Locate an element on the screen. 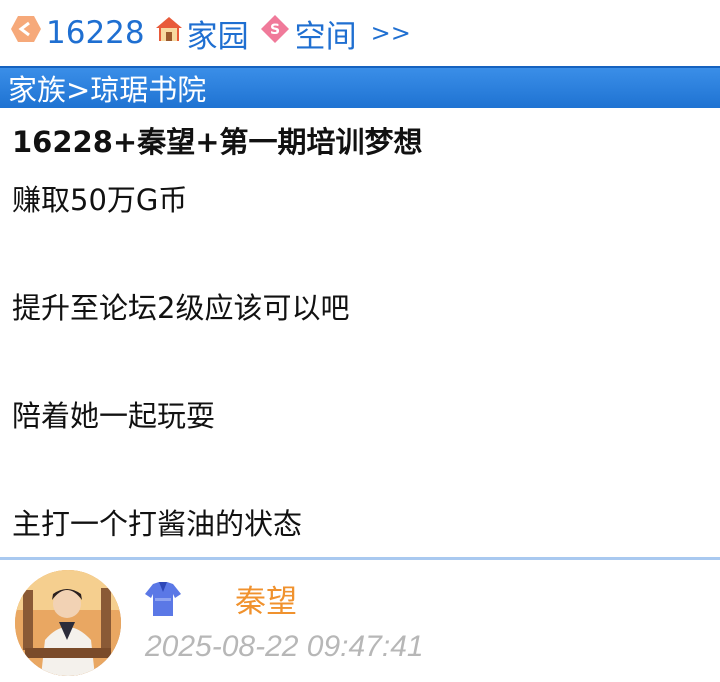 The height and width of the screenshot is (682, 720). breadcrumb-text: 家族>琼琚书院 is located at coordinates (107, 88).